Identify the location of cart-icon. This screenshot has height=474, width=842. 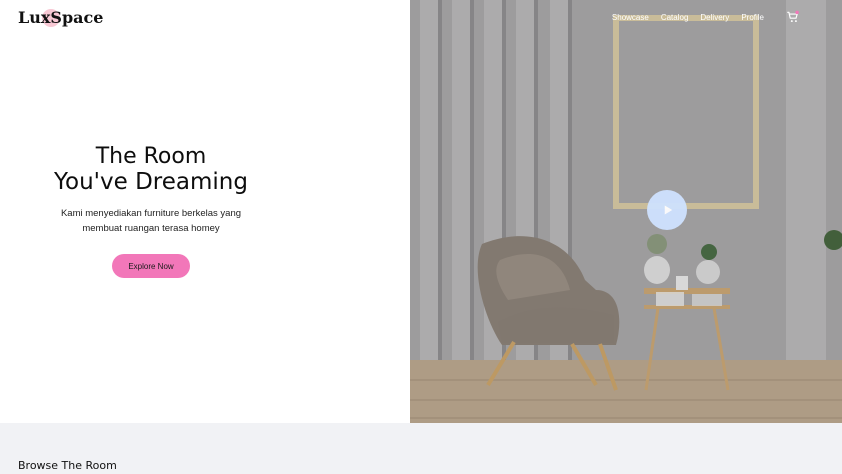
(793, 17).